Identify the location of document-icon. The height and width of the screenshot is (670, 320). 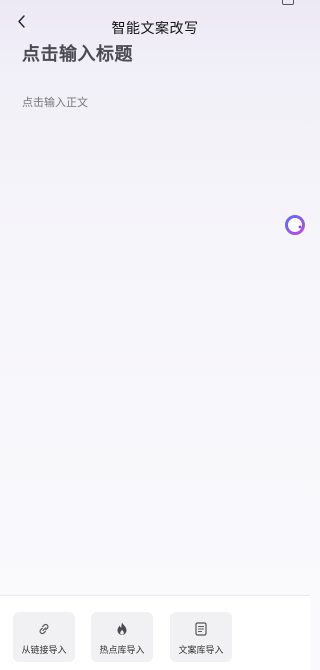
(201, 629).